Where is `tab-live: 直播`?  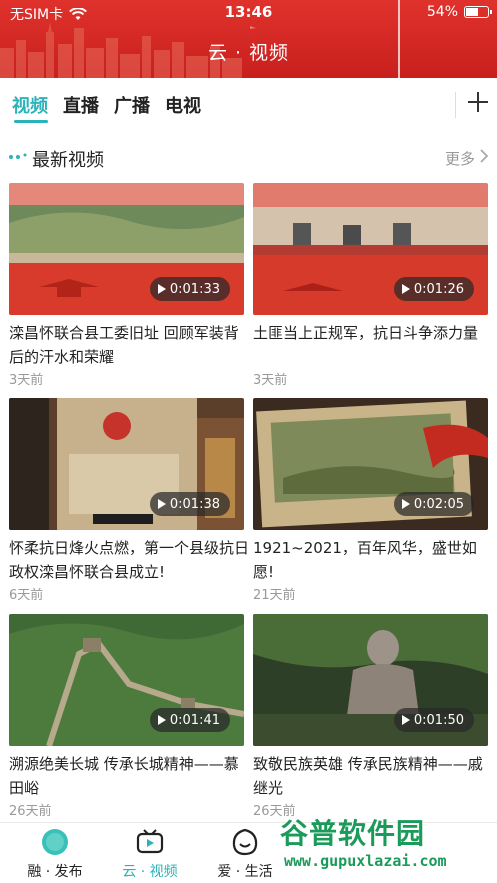 tab-live: 直播 is located at coordinates (81, 105).